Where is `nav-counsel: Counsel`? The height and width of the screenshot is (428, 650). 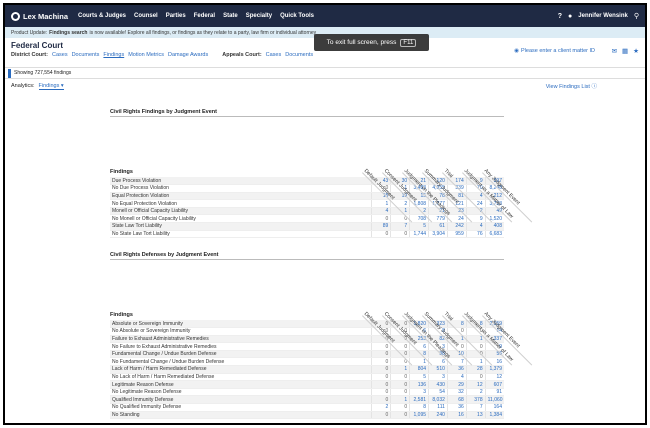
nav-counsel: Counsel is located at coordinates (146, 16).